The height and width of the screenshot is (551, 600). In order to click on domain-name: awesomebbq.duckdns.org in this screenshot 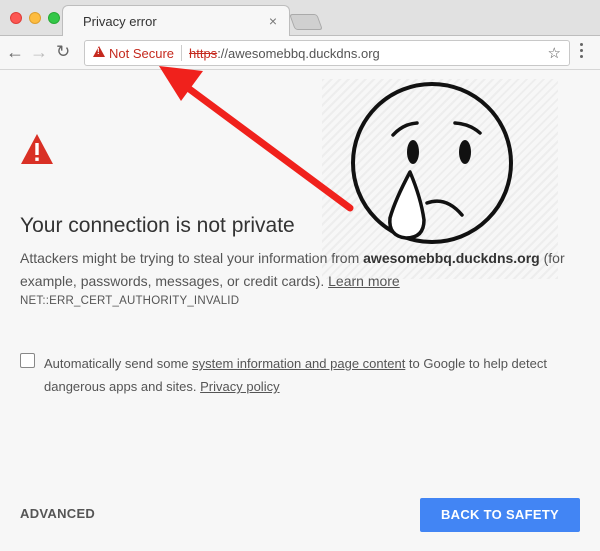, I will do `click(451, 258)`.